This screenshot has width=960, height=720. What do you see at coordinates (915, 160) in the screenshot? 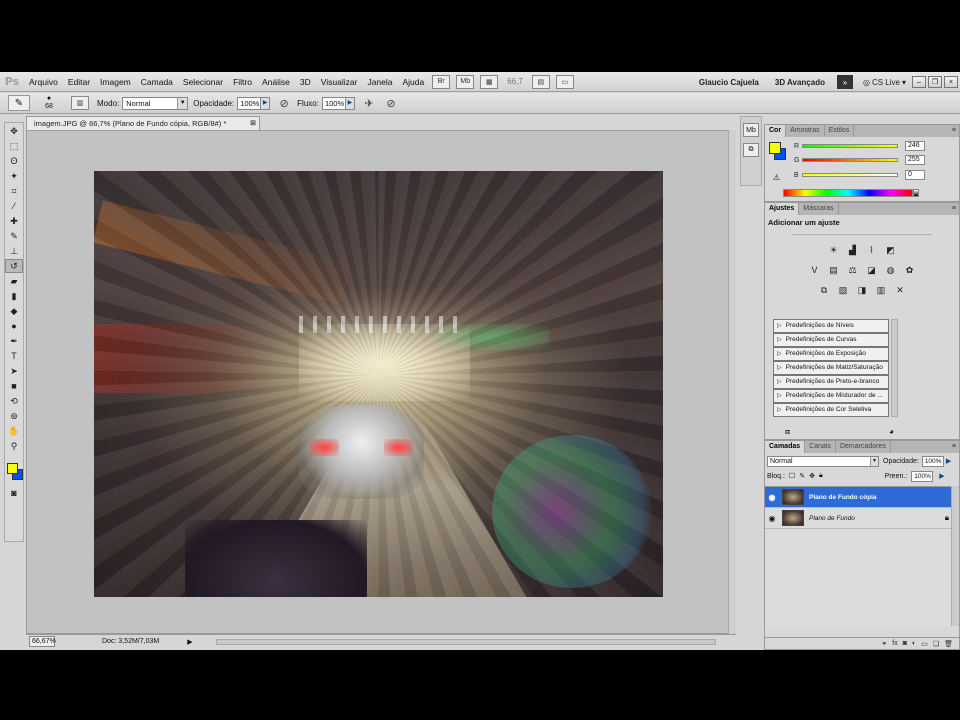
I see `g-value: 255` at bounding box center [915, 160].